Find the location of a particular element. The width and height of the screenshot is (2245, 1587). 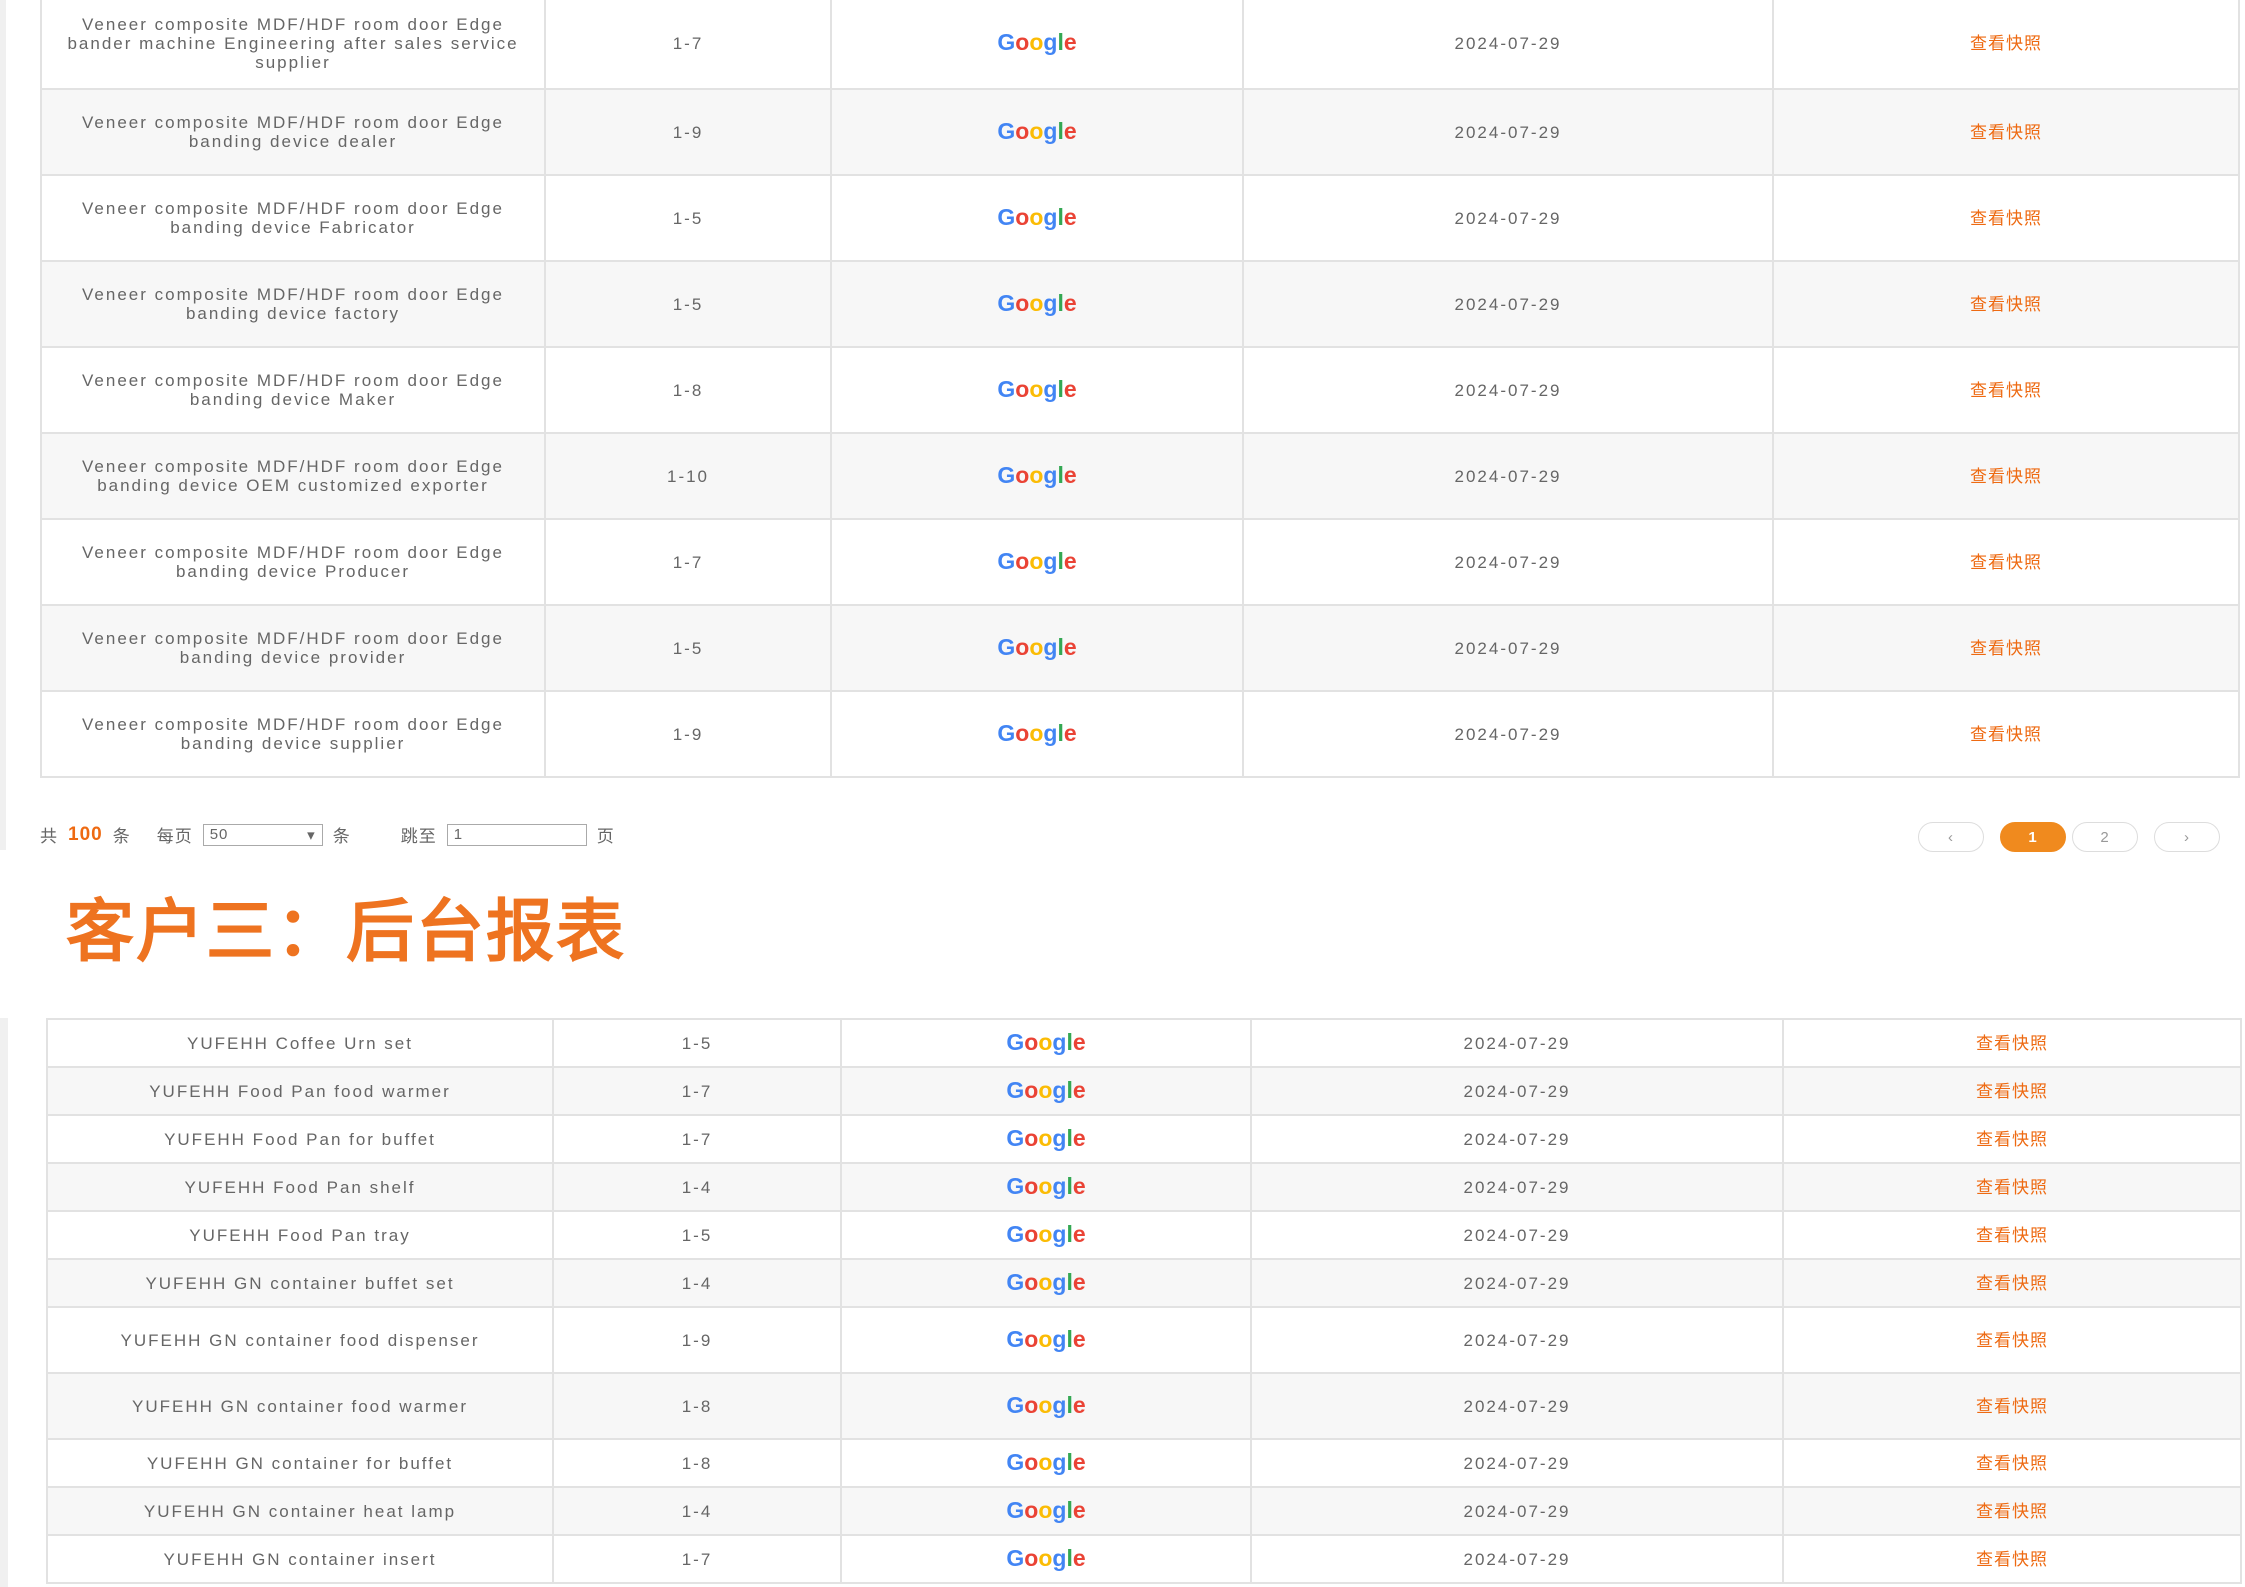

keyword-cell: YUFEHH Food Pan tray is located at coordinates (300, 1235).